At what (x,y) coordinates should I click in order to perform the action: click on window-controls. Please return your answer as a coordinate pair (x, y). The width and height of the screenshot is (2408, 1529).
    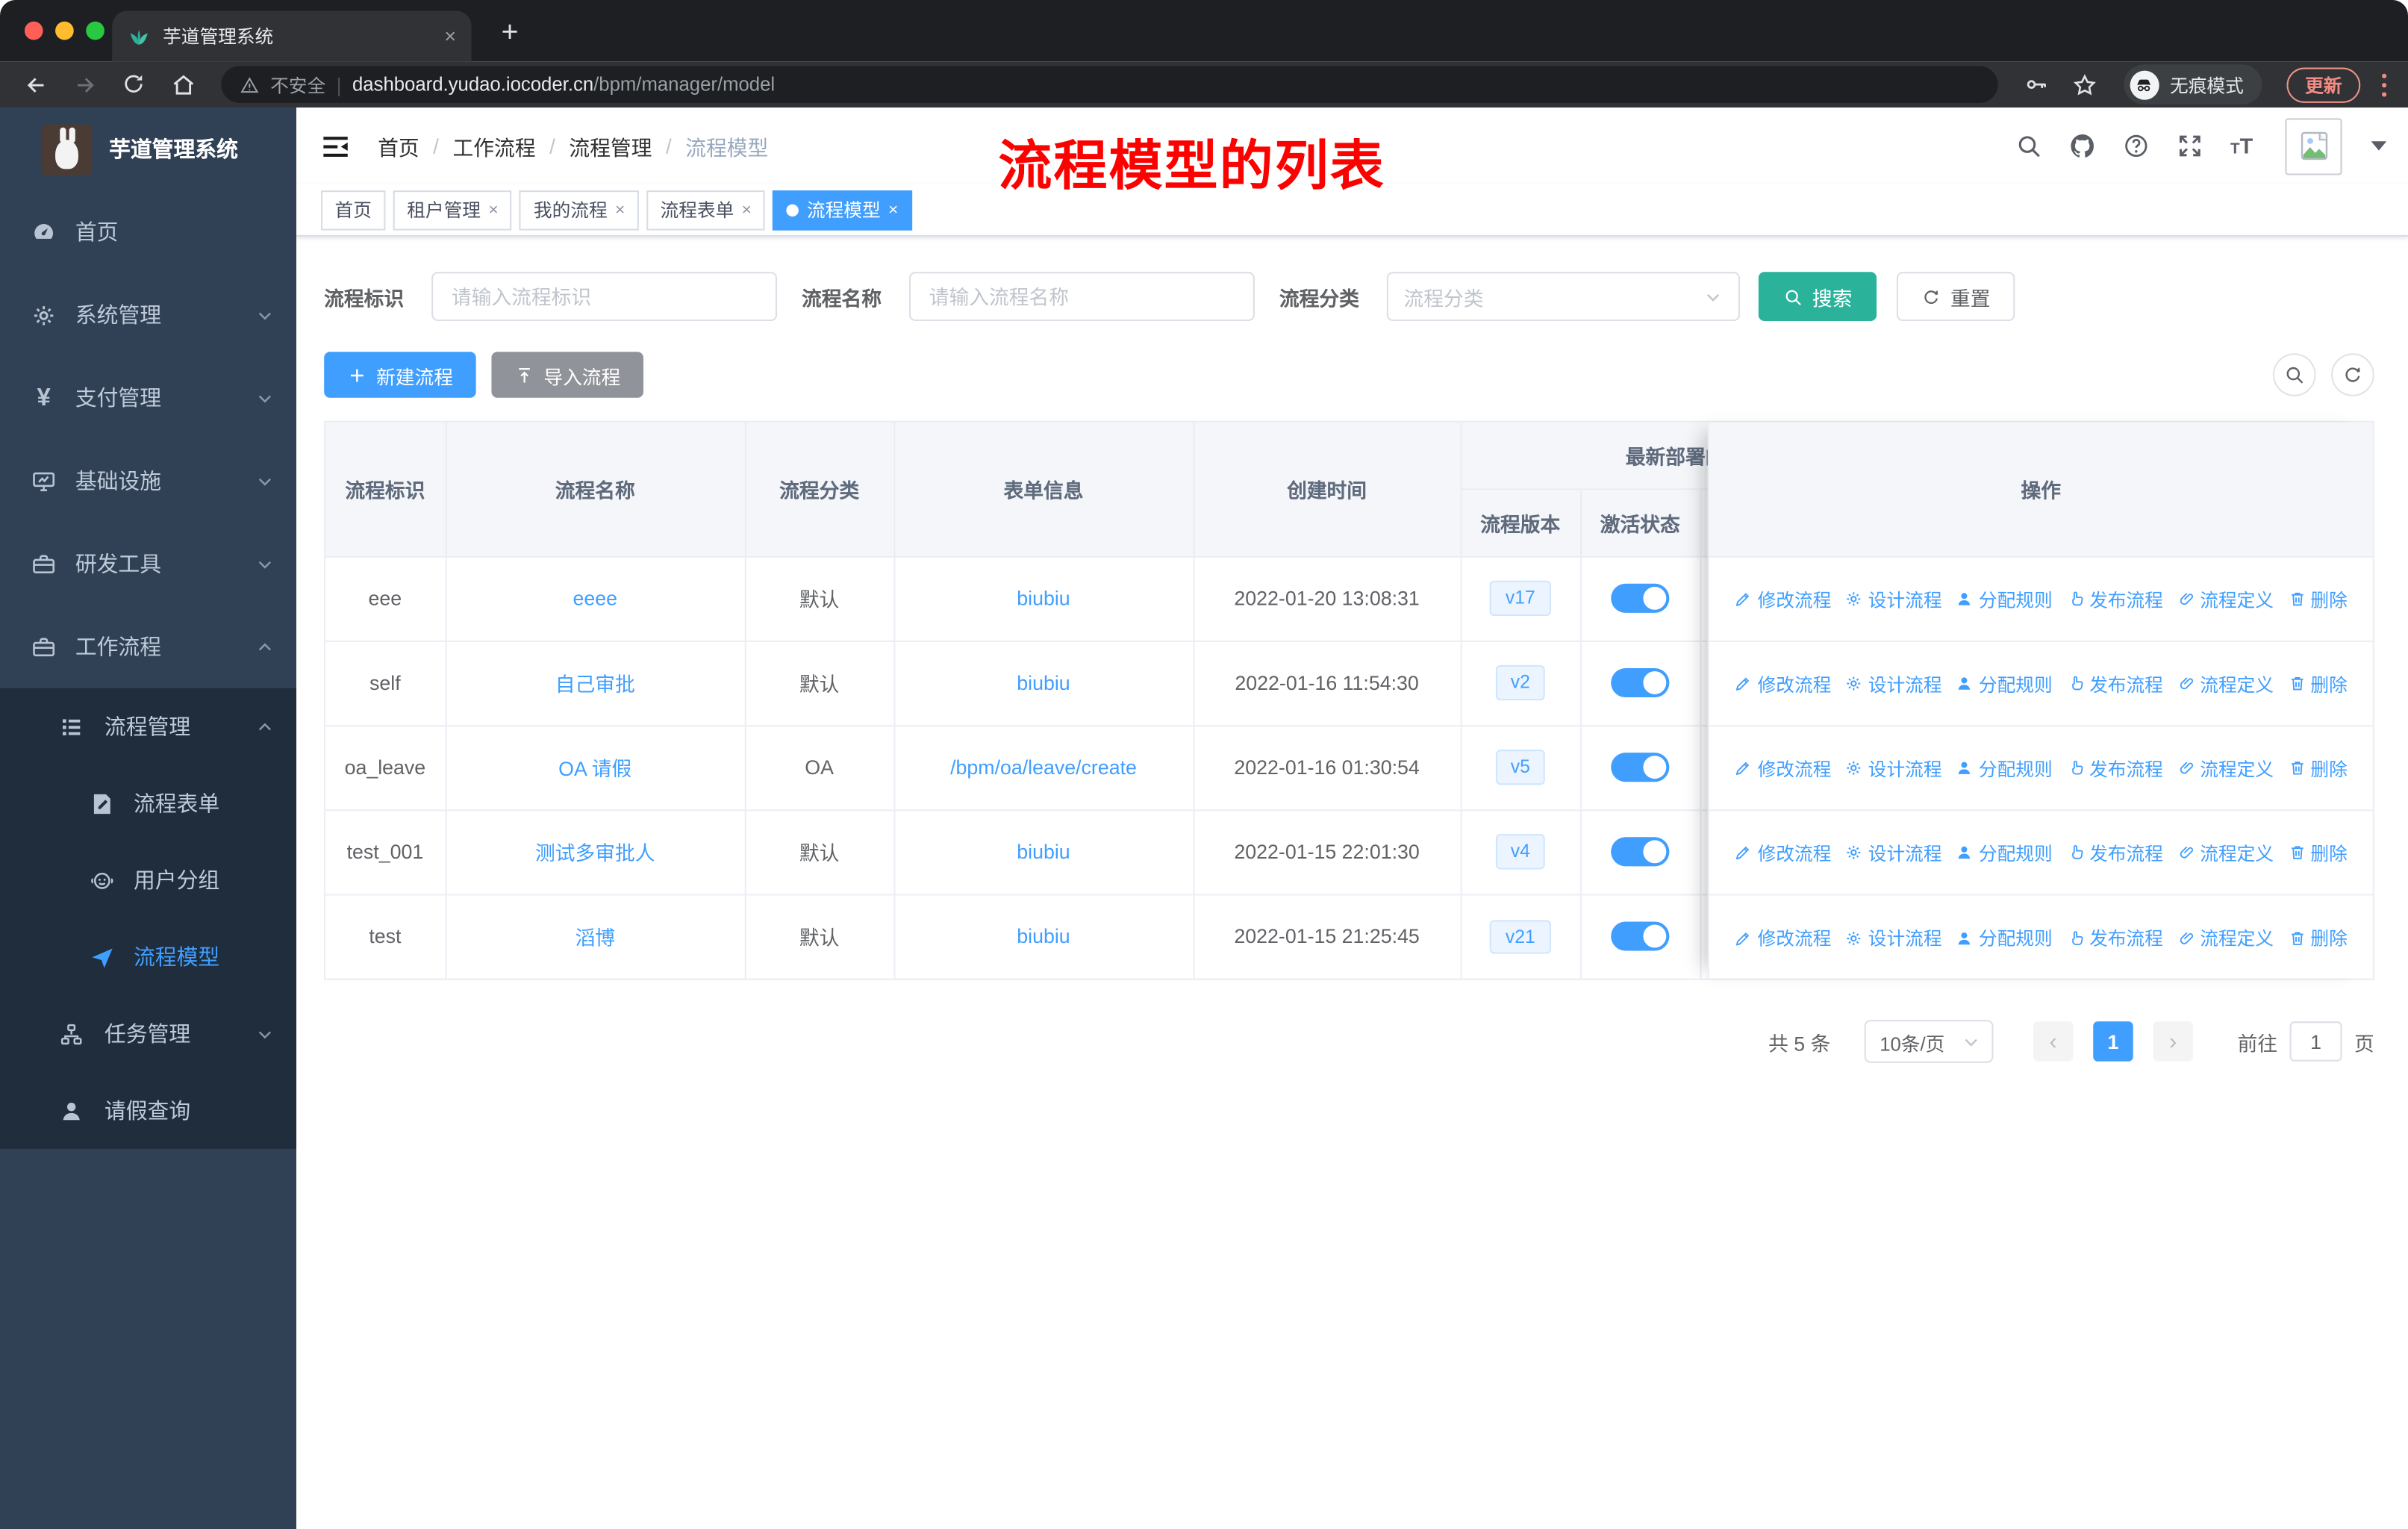
    Looking at the image, I should click on (64, 31).